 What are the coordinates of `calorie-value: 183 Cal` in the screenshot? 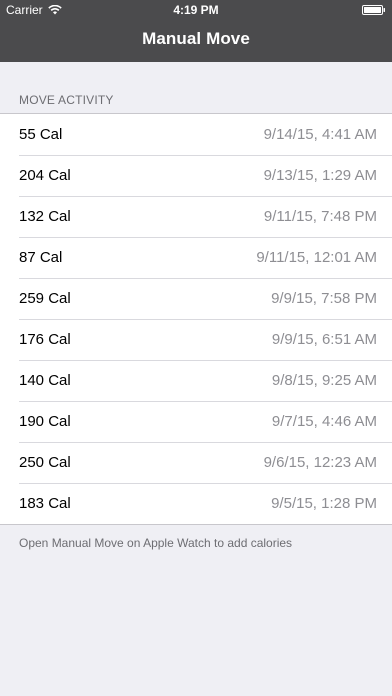 It's located at (45, 503).